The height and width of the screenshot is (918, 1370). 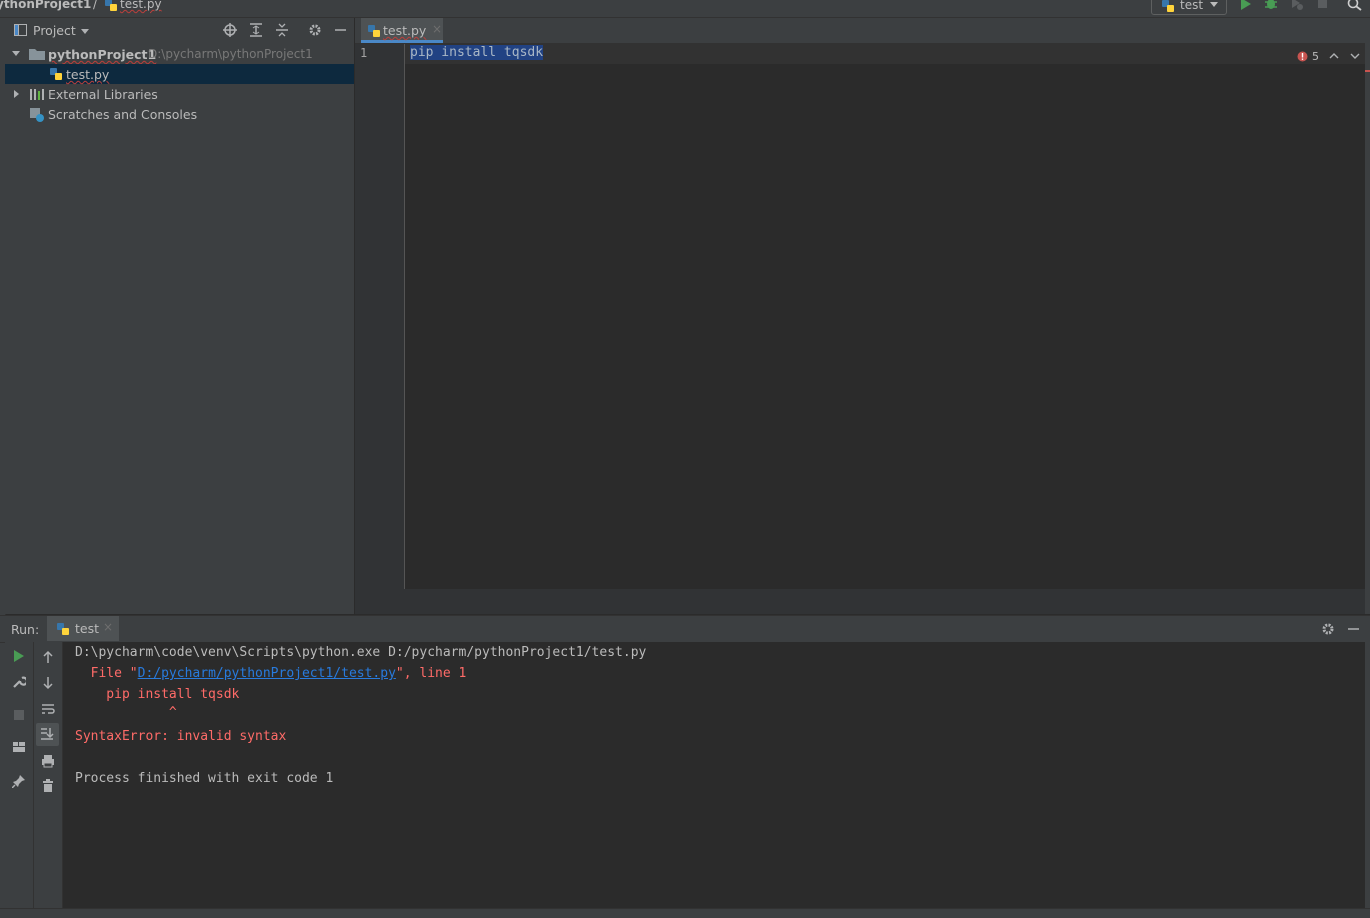 What do you see at coordinates (685, 629) in the screenshot?
I see `run-panel-header: Run: test ×` at bounding box center [685, 629].